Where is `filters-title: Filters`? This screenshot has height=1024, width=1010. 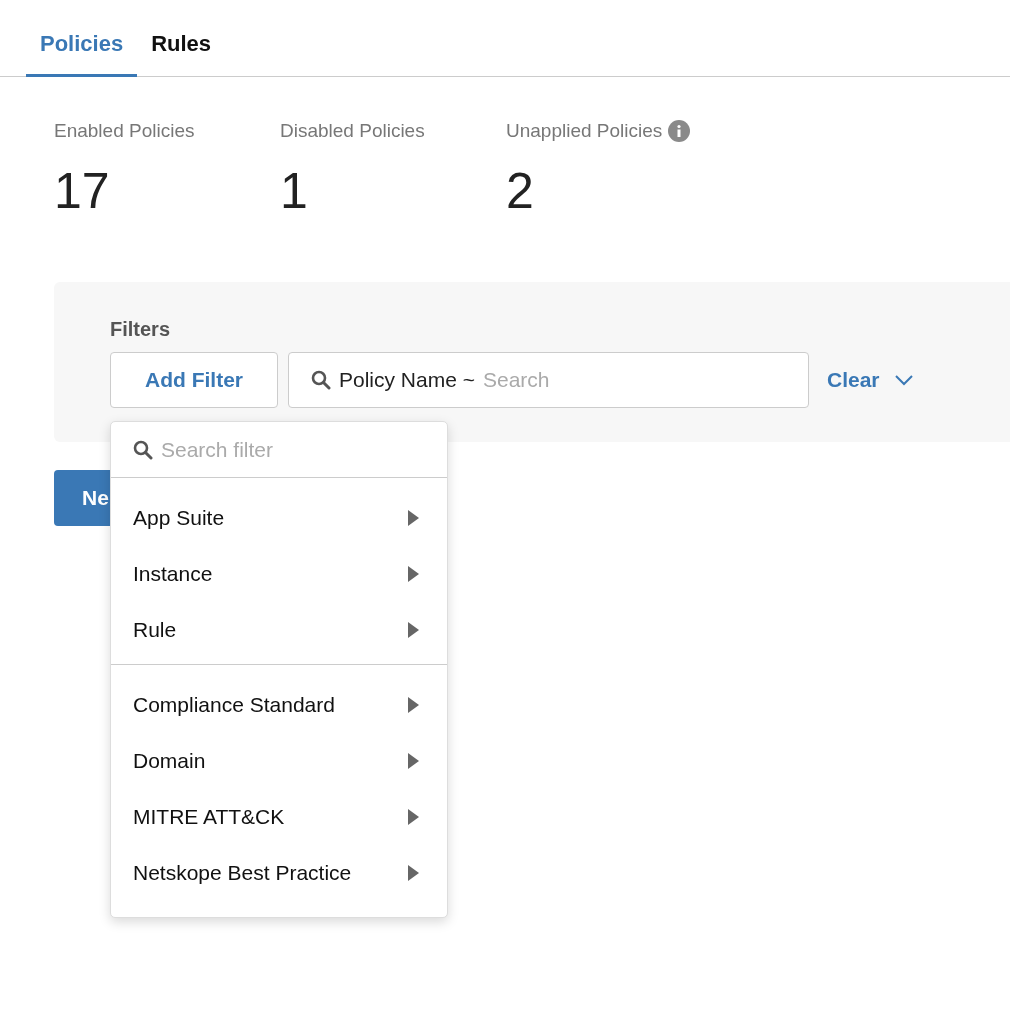 filters-title: Filters is located at coordinates (140, 329).